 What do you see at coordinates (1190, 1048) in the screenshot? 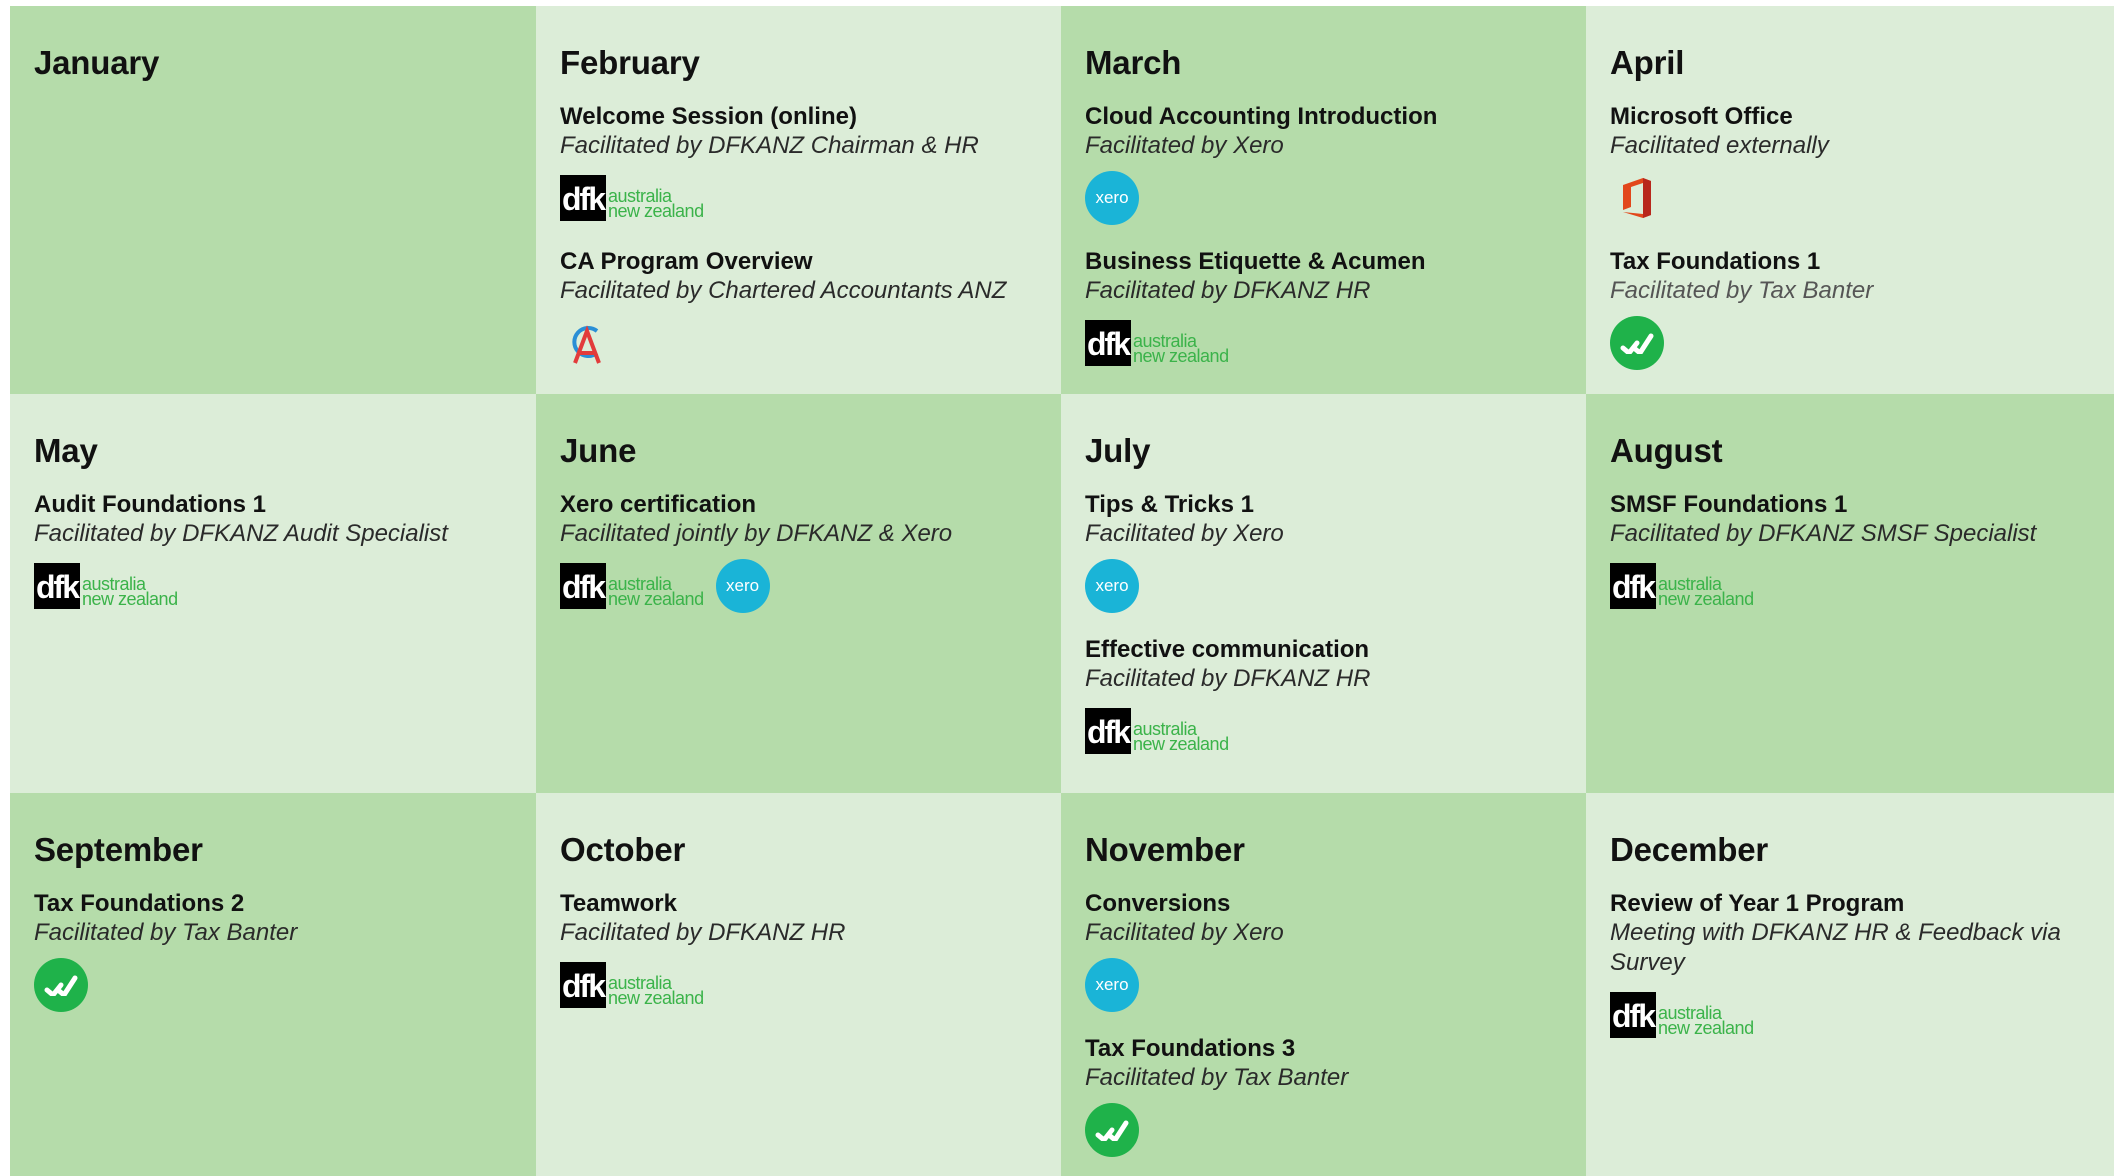
I see `event-title: Tax Foundations 3` at bounding box center [1190, 1048].